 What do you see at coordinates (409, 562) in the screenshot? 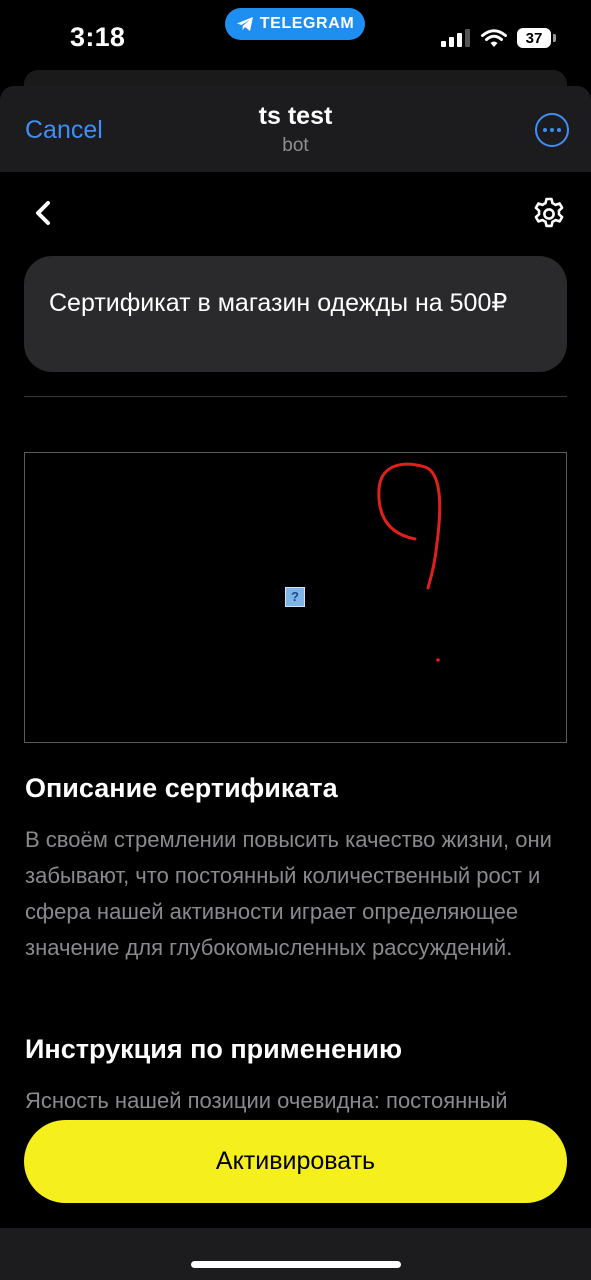
I see `question-mark-annotation` at bounding box center [409, 562].